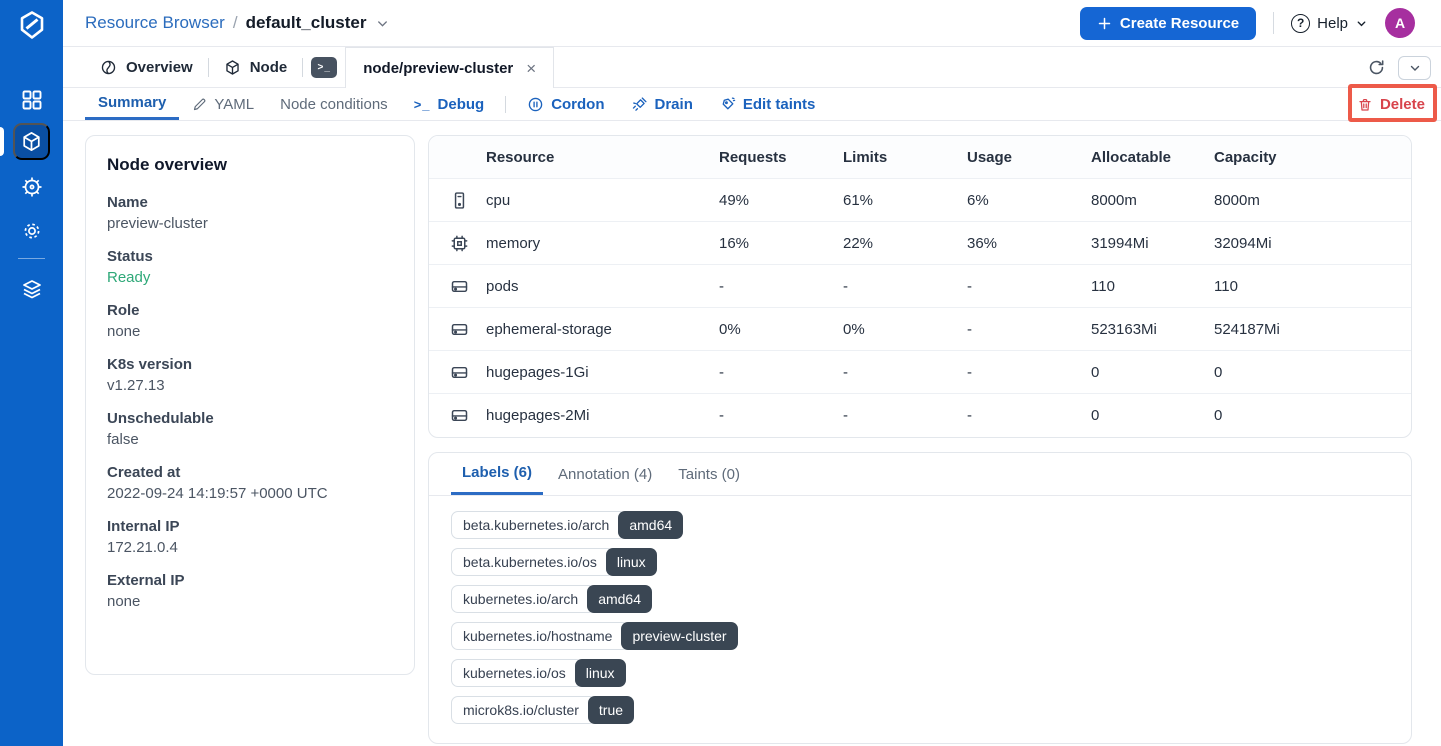 This screenshot has height=746, width=1441. I want to click on gear-icon, so click(32, 231).